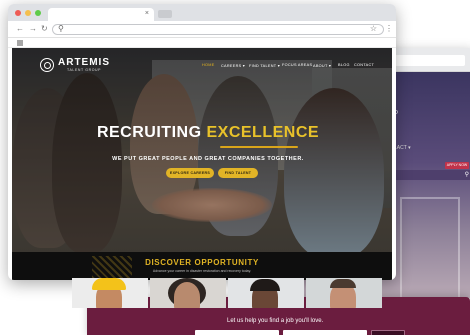  What do you see at coordinates (165, 14) in the screenshot?
I see `new-tab-button` at bounding box center [165, 14].